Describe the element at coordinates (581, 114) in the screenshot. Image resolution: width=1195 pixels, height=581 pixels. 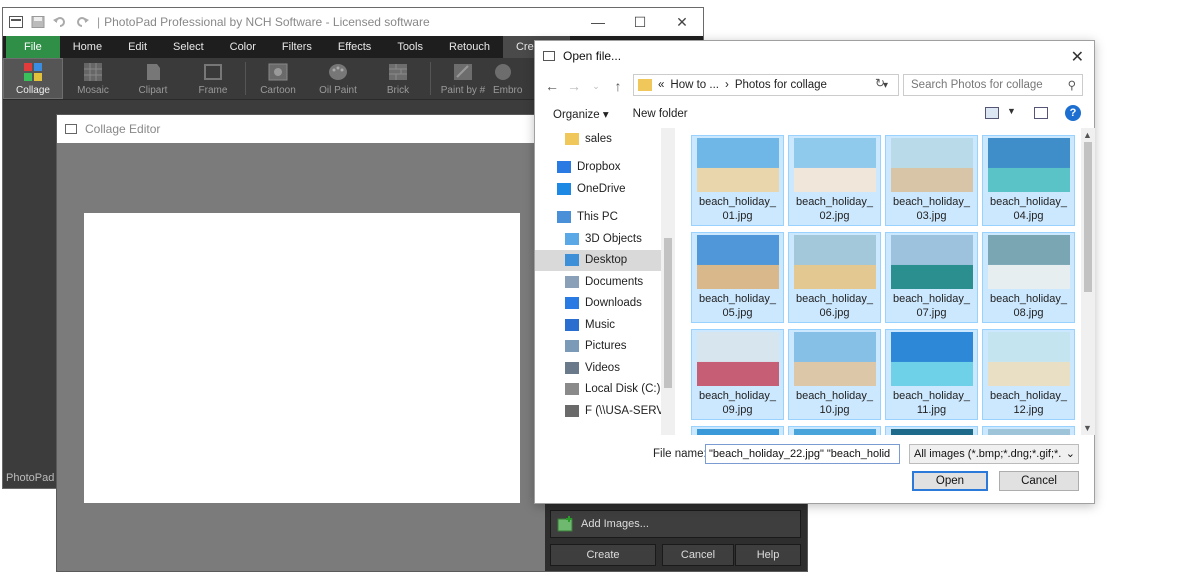
I see `organize-button: Organize ▾` at that location.